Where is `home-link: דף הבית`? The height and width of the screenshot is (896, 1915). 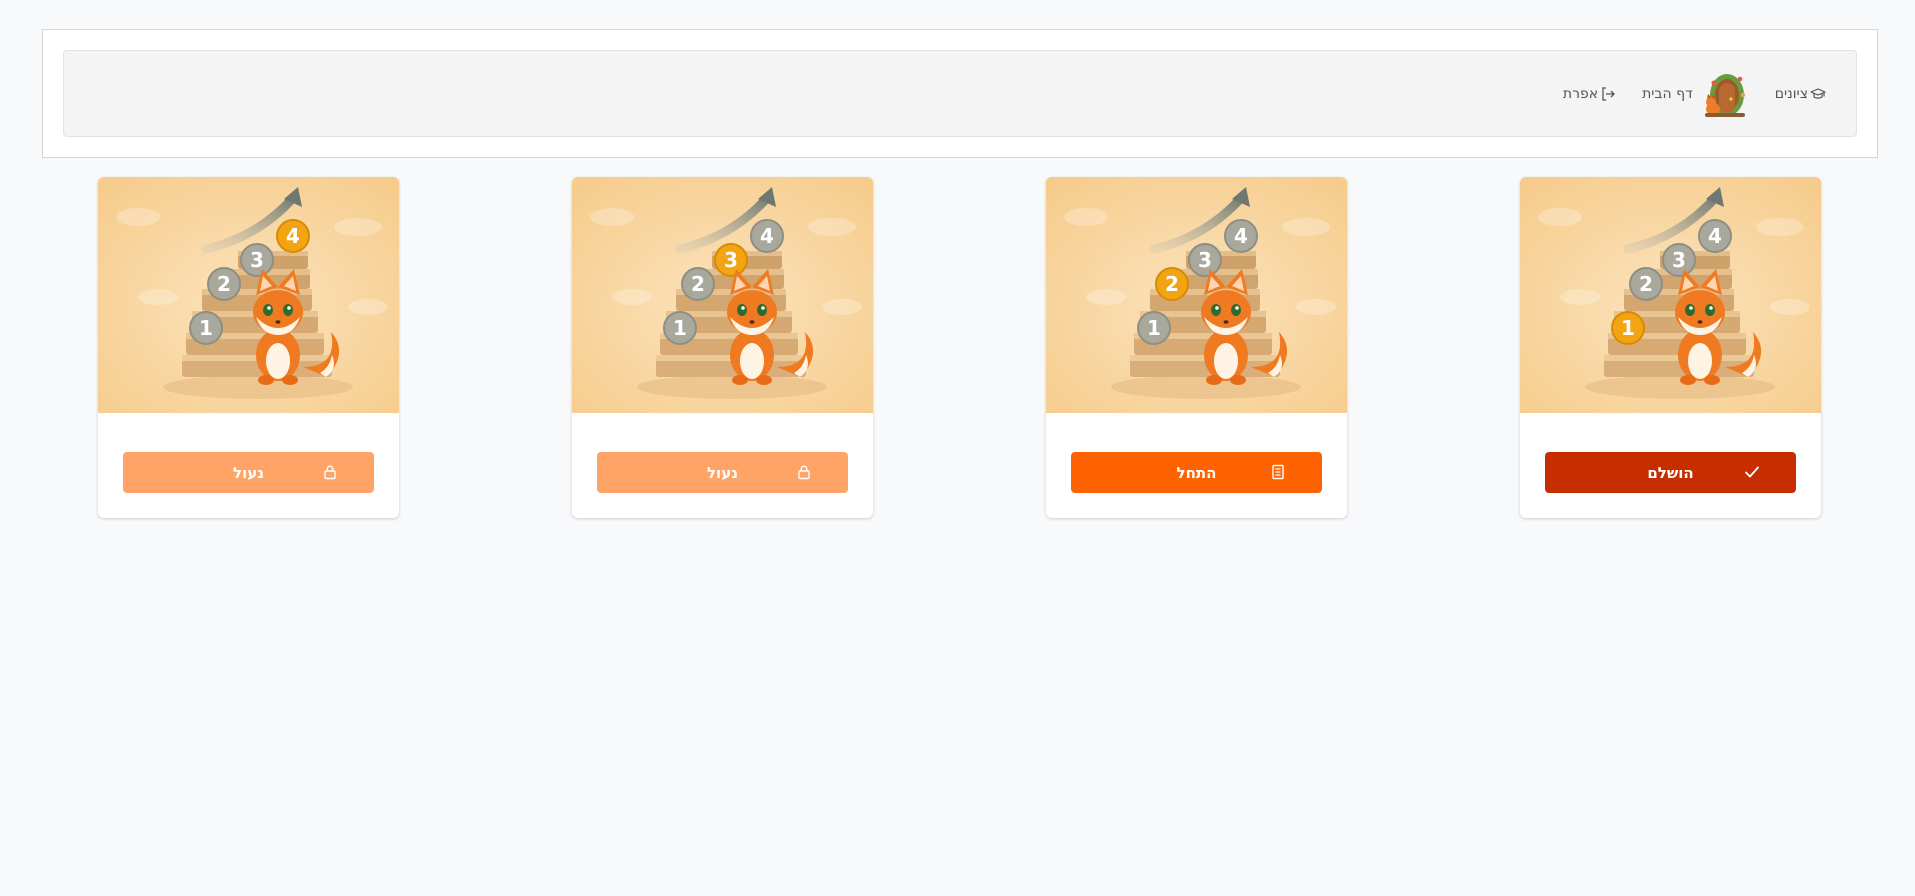
home-link: דף הבית is located at coordinates (1695, 94).